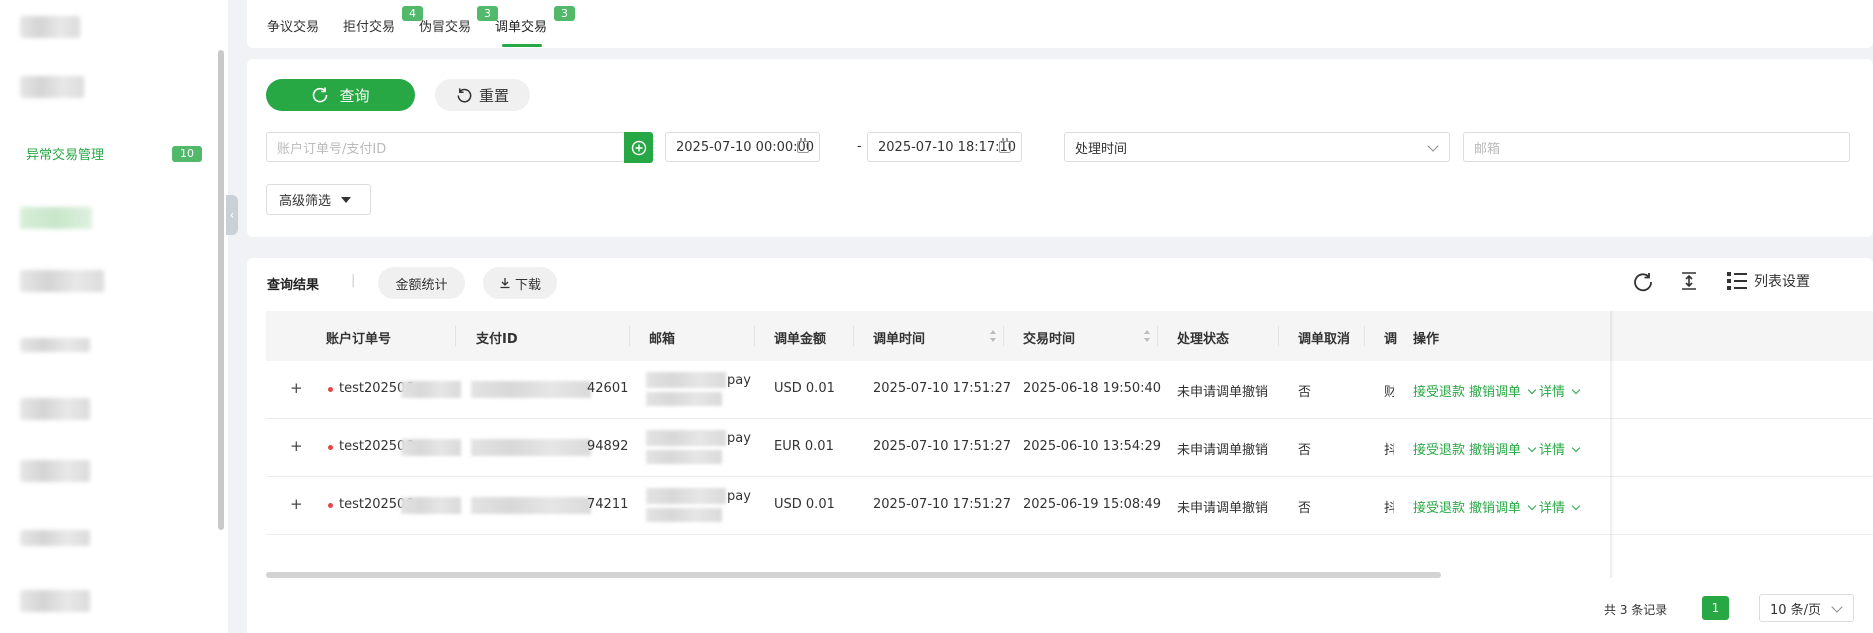  I want to click on add-order-button, so click(638, 147).